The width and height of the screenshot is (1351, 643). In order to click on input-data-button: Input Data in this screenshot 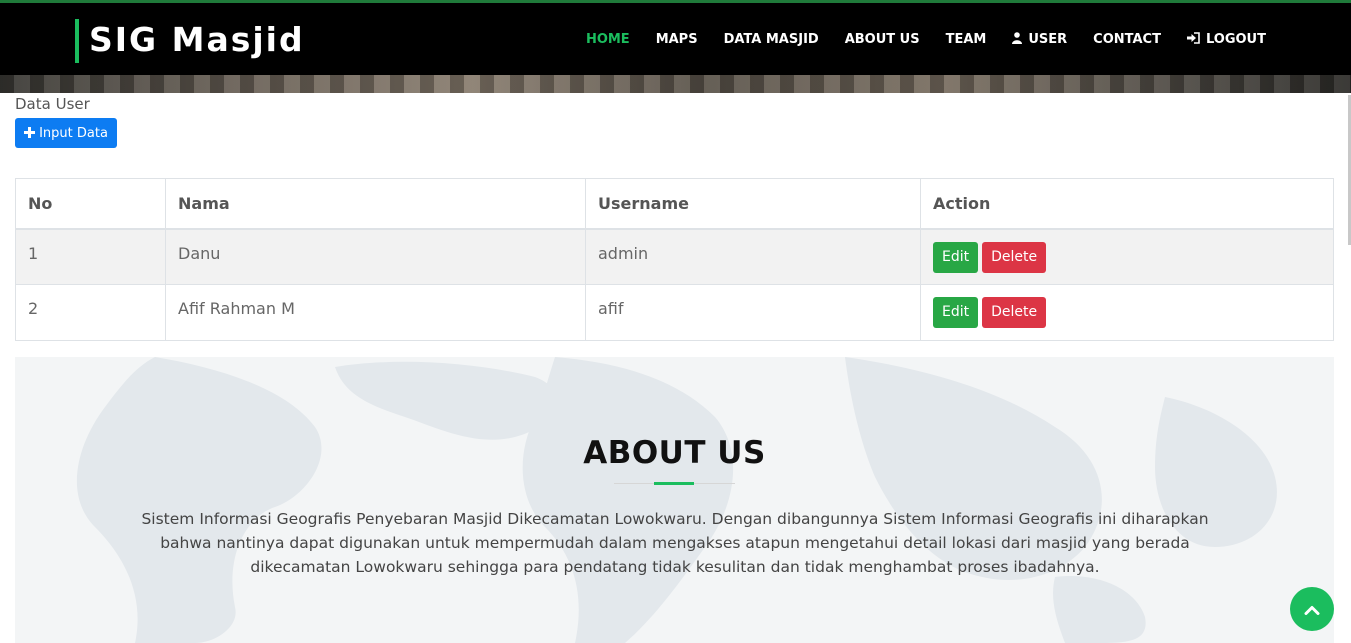, I will do `click(66, 133)`.